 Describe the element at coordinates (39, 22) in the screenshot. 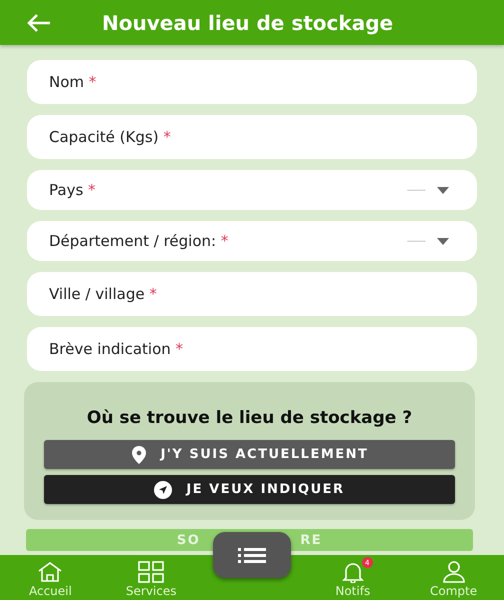

I see `back-arrow-icon` at that location.